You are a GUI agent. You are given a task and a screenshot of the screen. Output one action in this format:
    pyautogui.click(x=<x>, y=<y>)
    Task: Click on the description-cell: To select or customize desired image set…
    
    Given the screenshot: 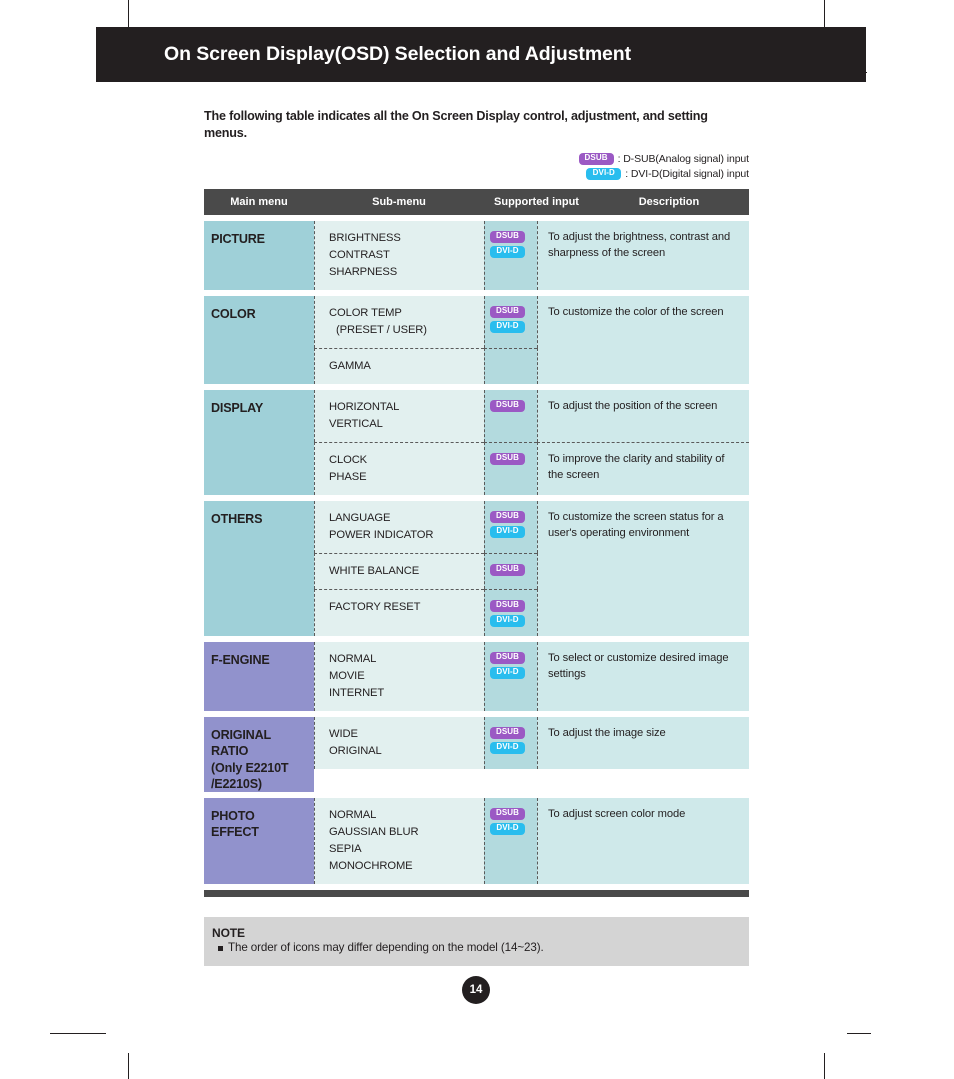 What is the action you would take?
    pyautogui.click(x=643, y=677)
    